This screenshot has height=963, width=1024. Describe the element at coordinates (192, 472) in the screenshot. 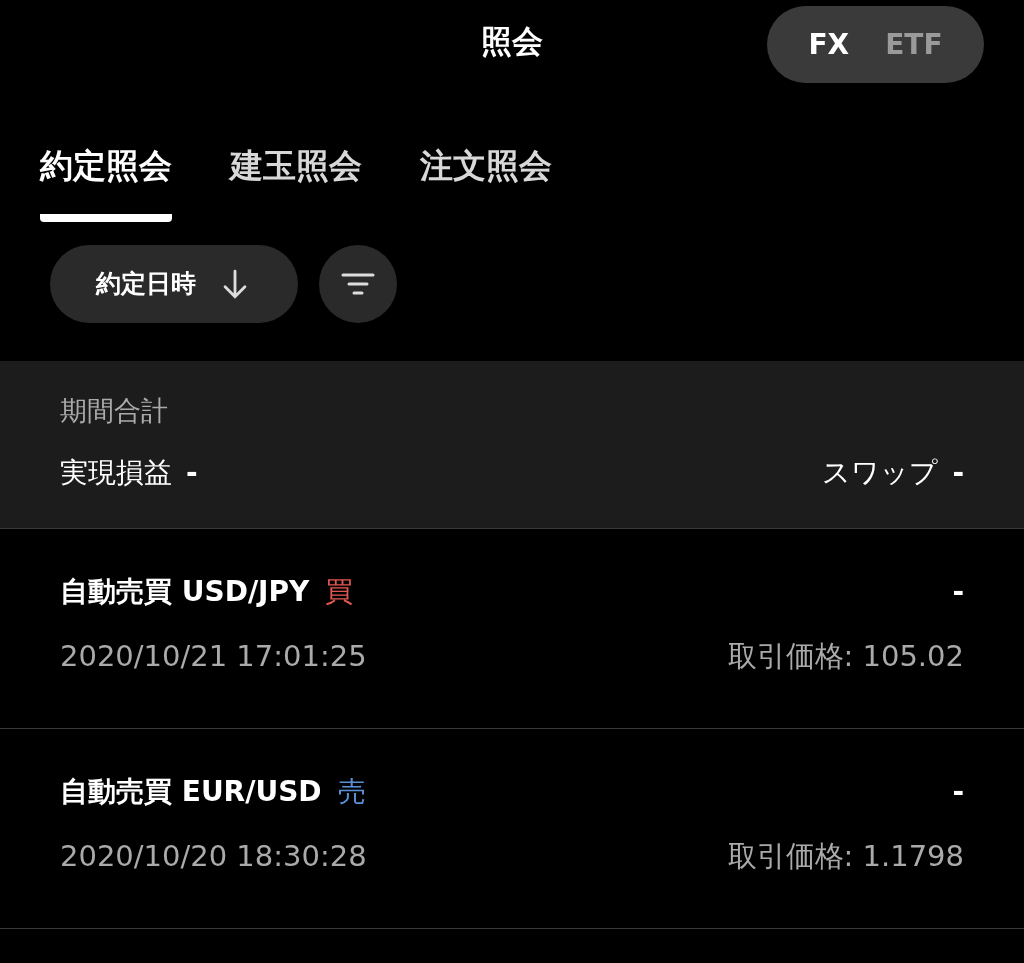

I see `realized-value: -` at that location.